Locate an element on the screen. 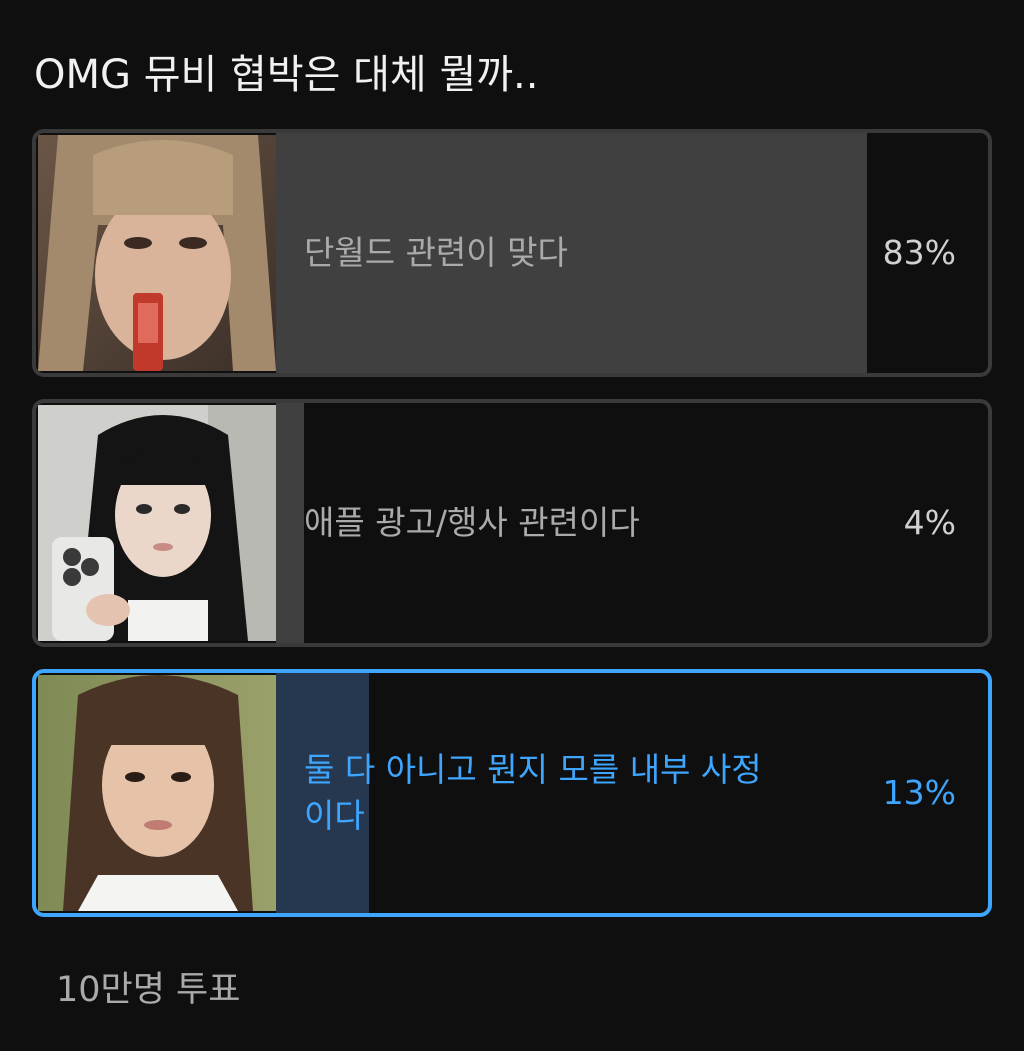 Image resolution: width=1024 pixels, height=1051 pixels. poll-question: OMG 뮤비 협박은 대체 뭘까.. is located at coordinates (286, 75).